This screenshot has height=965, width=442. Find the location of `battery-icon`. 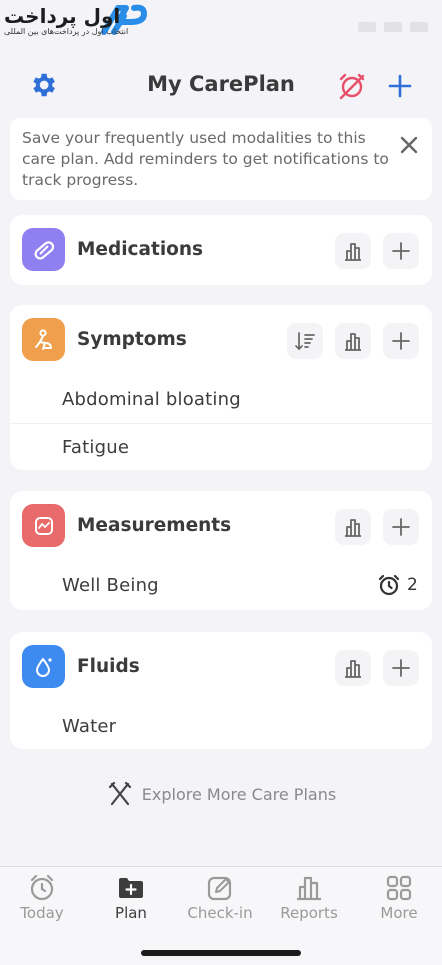

battery-icon is located at coordinates (419, 27).